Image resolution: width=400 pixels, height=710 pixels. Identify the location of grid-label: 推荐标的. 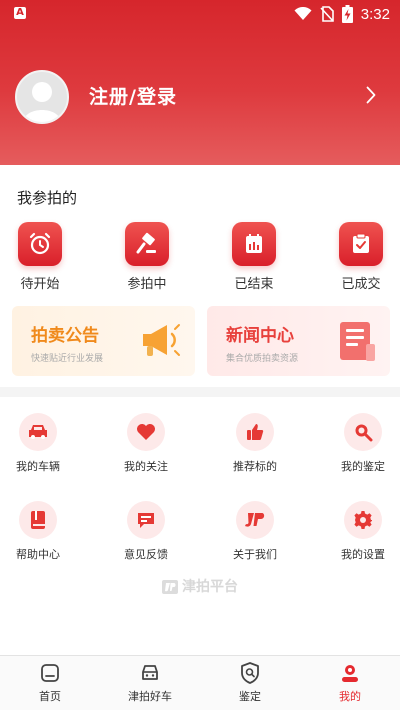
(255, 466).